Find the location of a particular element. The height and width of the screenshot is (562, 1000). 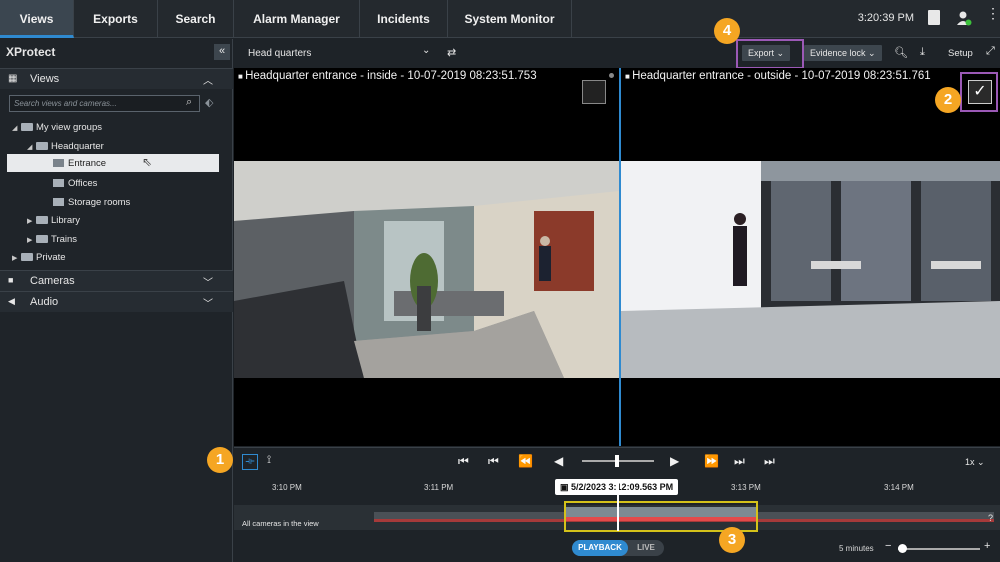

clock: 3:20:39 PM is located at coordinates (885, 18).